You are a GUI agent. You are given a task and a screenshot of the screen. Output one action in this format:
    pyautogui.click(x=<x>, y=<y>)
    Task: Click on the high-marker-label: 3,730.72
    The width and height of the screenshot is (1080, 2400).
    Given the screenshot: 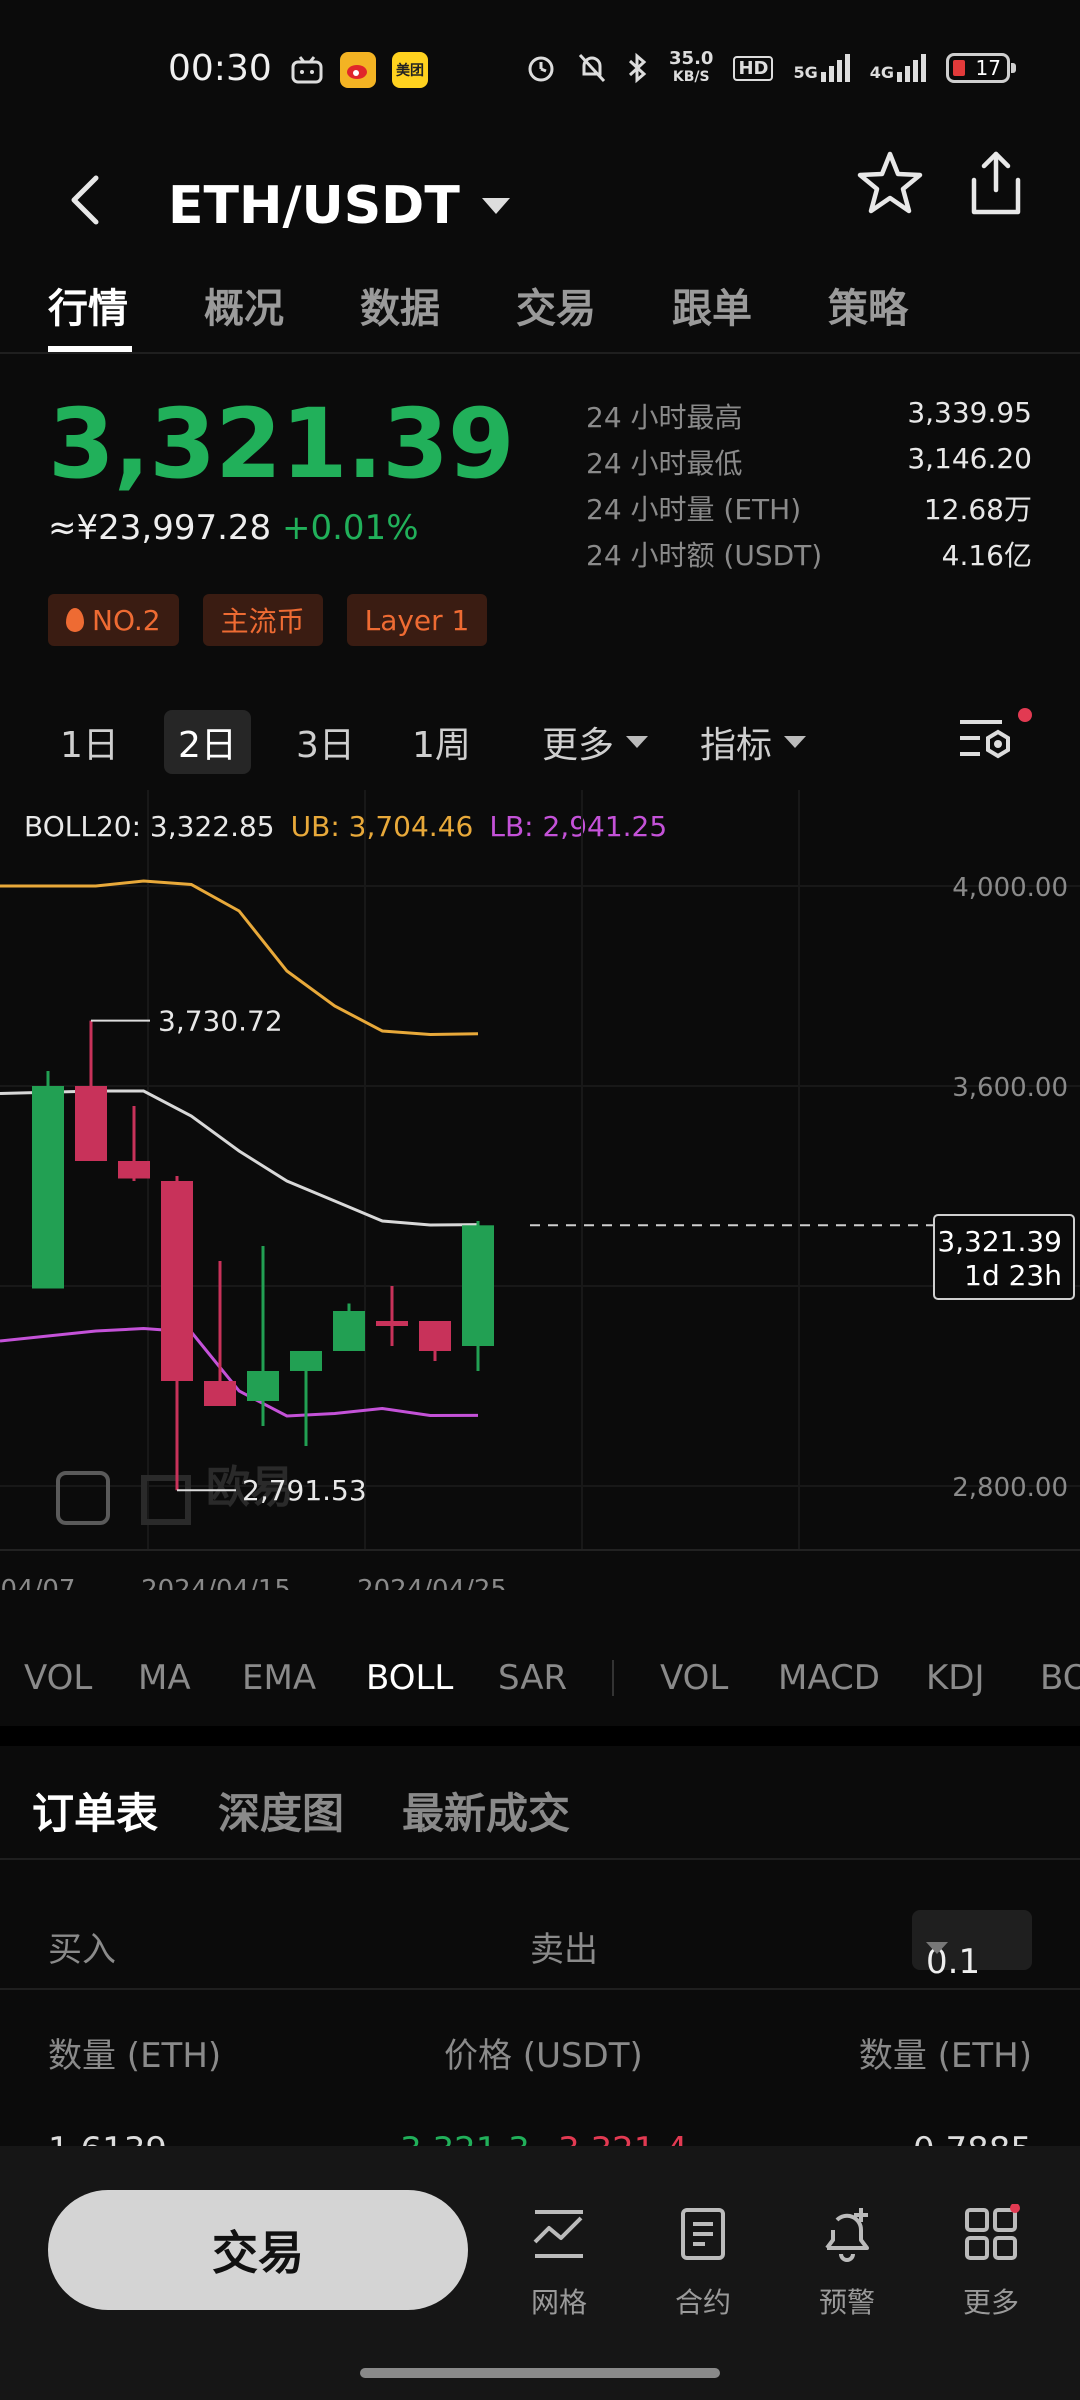 What is the action you would take?
    pyautogui.click(x=220, y=1021)
    